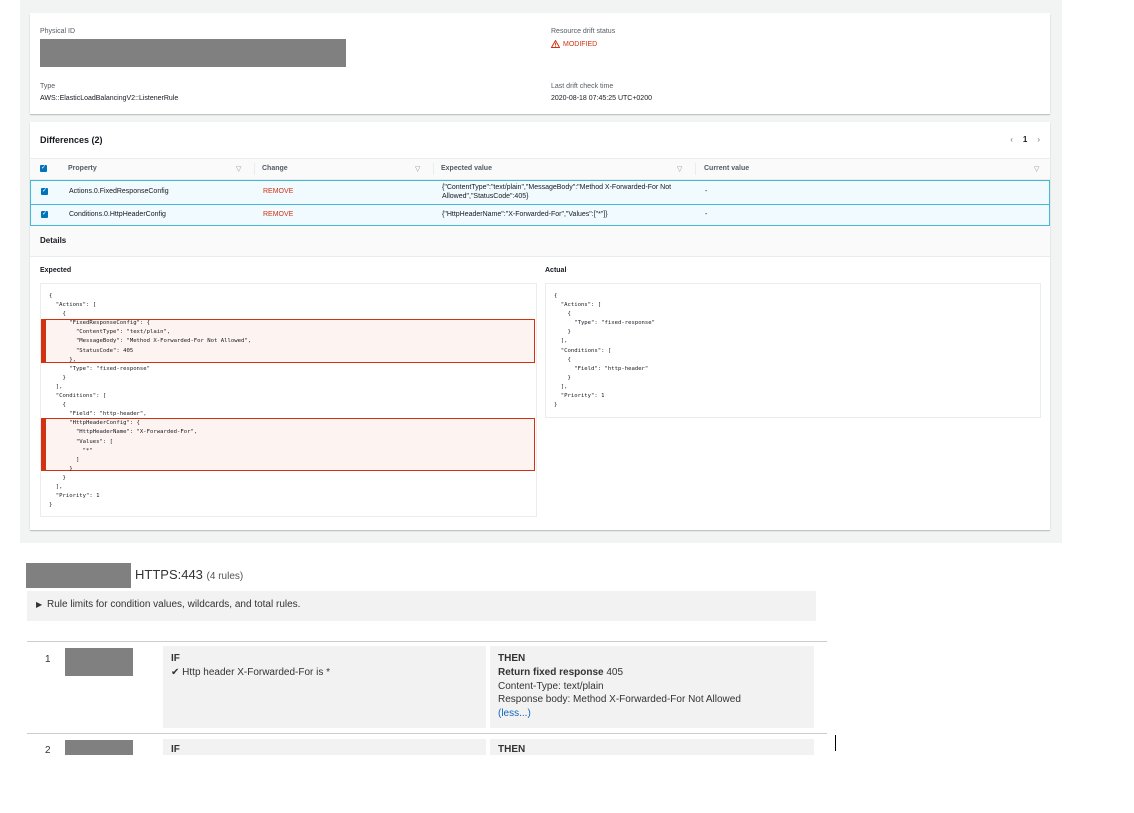 This screenshot has width=1134, height=813. I want to click on row-property: Actions.0.FixedResponseConfig, so click(119, 191).